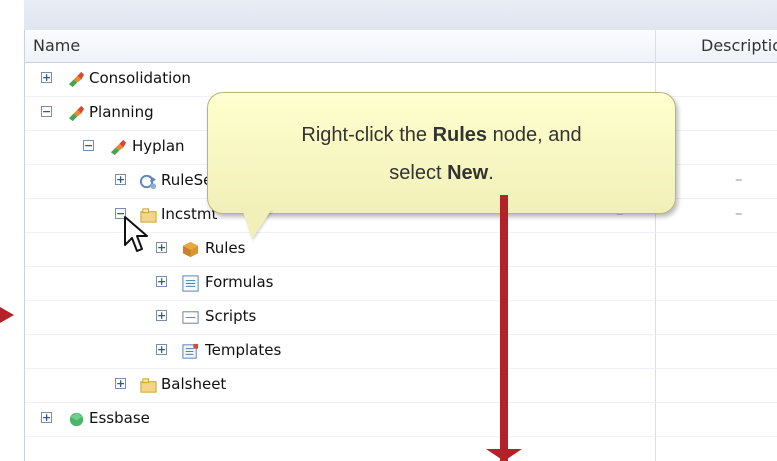 Image resolution: width=777 pixels, height=461 pixels. What do you see at coordinates (504, 328) in the screenshot?
I see `down-arrow-line` at bounding box center [504, 328].